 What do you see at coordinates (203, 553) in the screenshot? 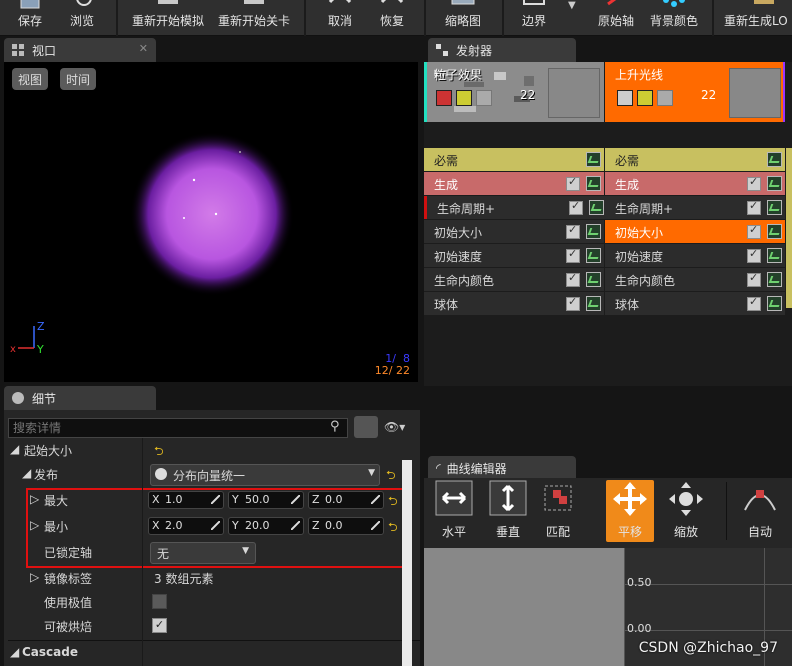
I see `locked-axes-dropdown: 无 ▼` at bounding box center [203, 553].